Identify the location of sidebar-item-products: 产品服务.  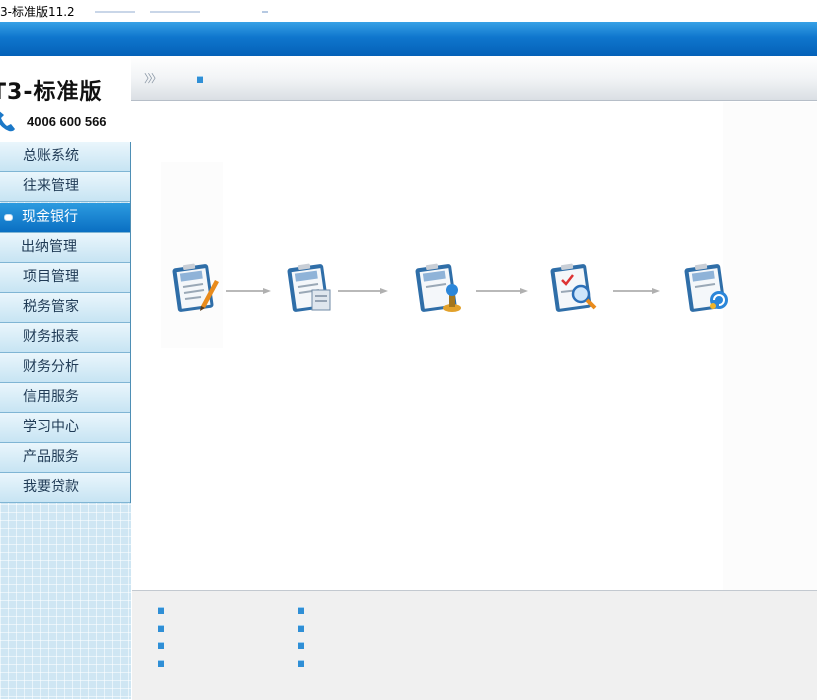
(65, 458).